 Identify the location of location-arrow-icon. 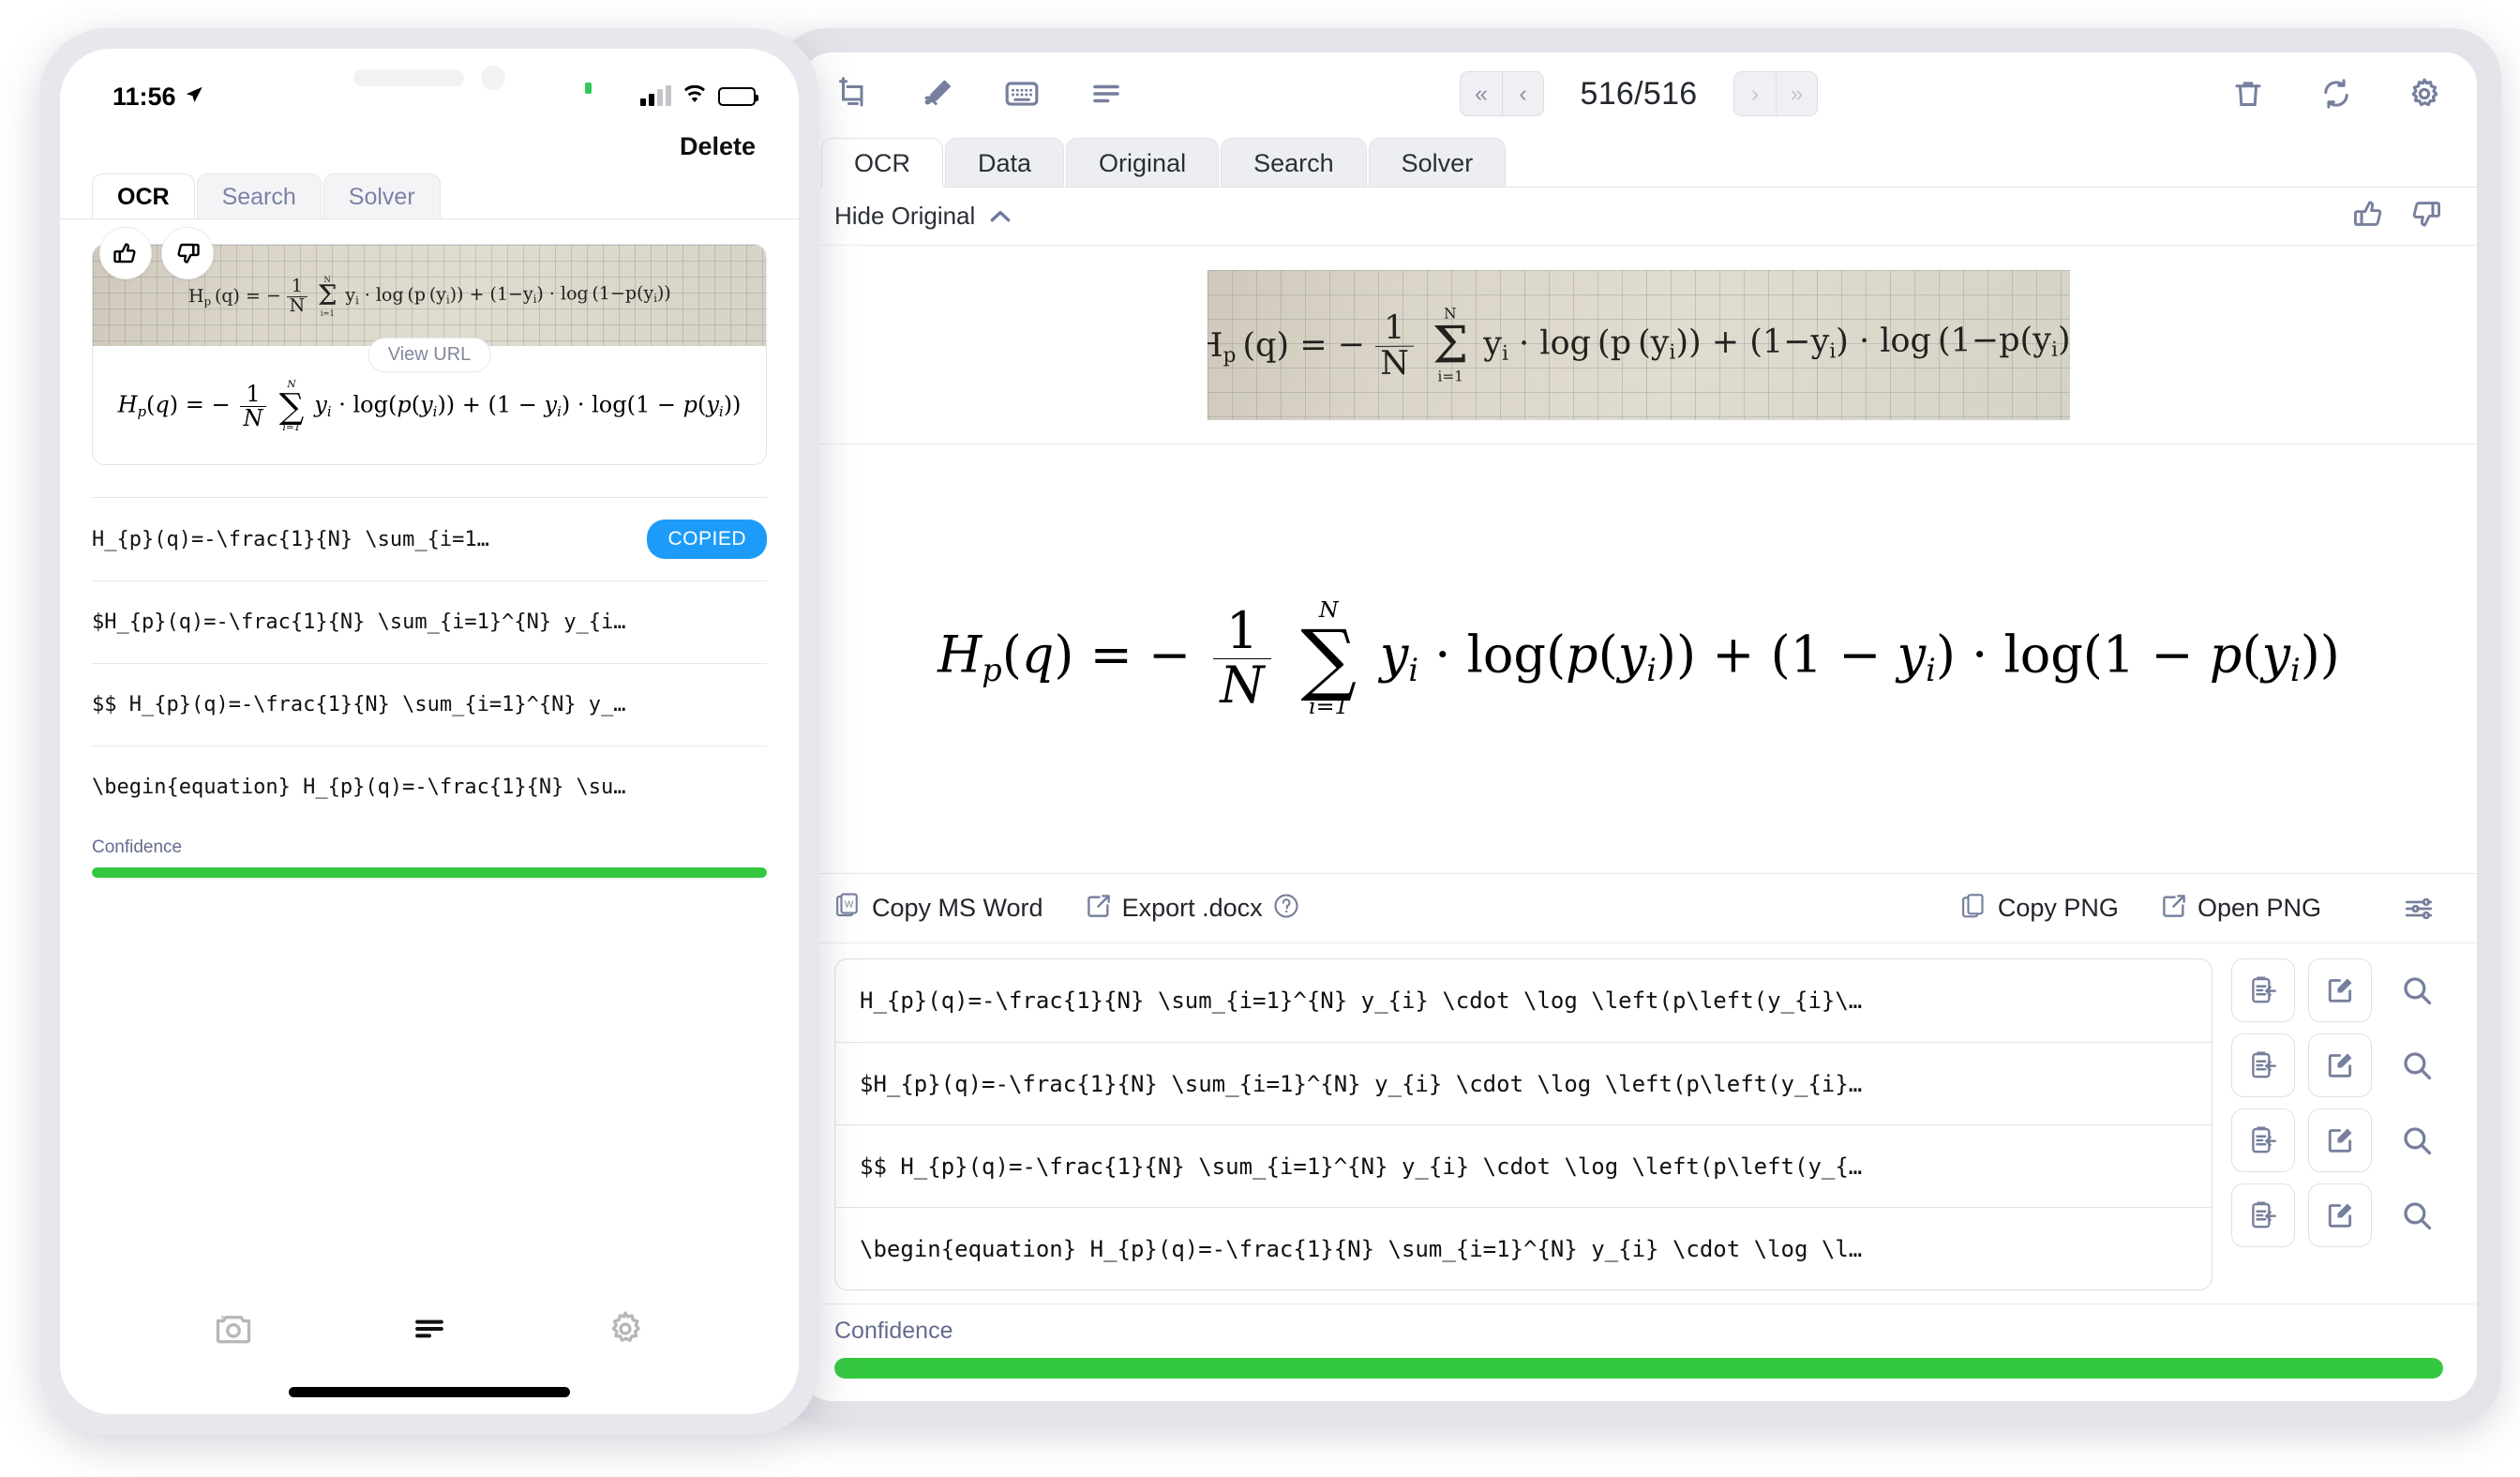
(194, 97).